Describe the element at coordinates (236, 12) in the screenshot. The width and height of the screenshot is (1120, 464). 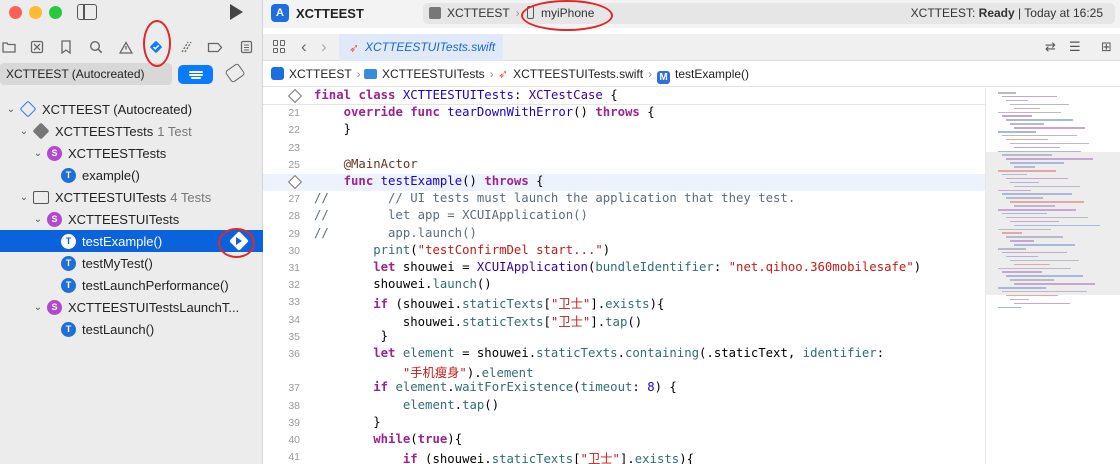
I see `run-play-icon` at that location.